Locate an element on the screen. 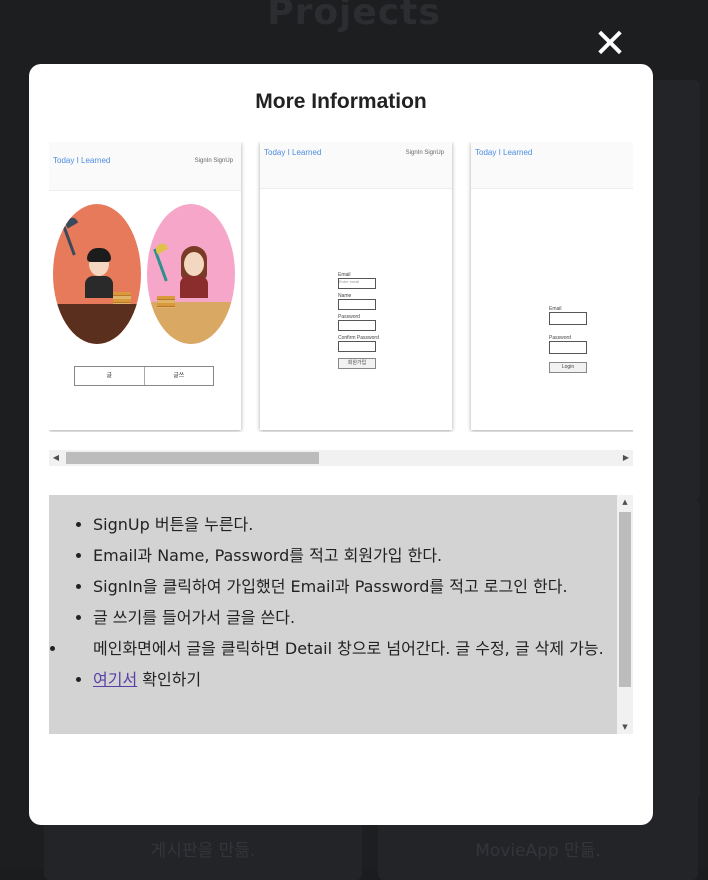 This screenshot has height=880, width=708. illustration-girl is located at coordinates (191, 274).